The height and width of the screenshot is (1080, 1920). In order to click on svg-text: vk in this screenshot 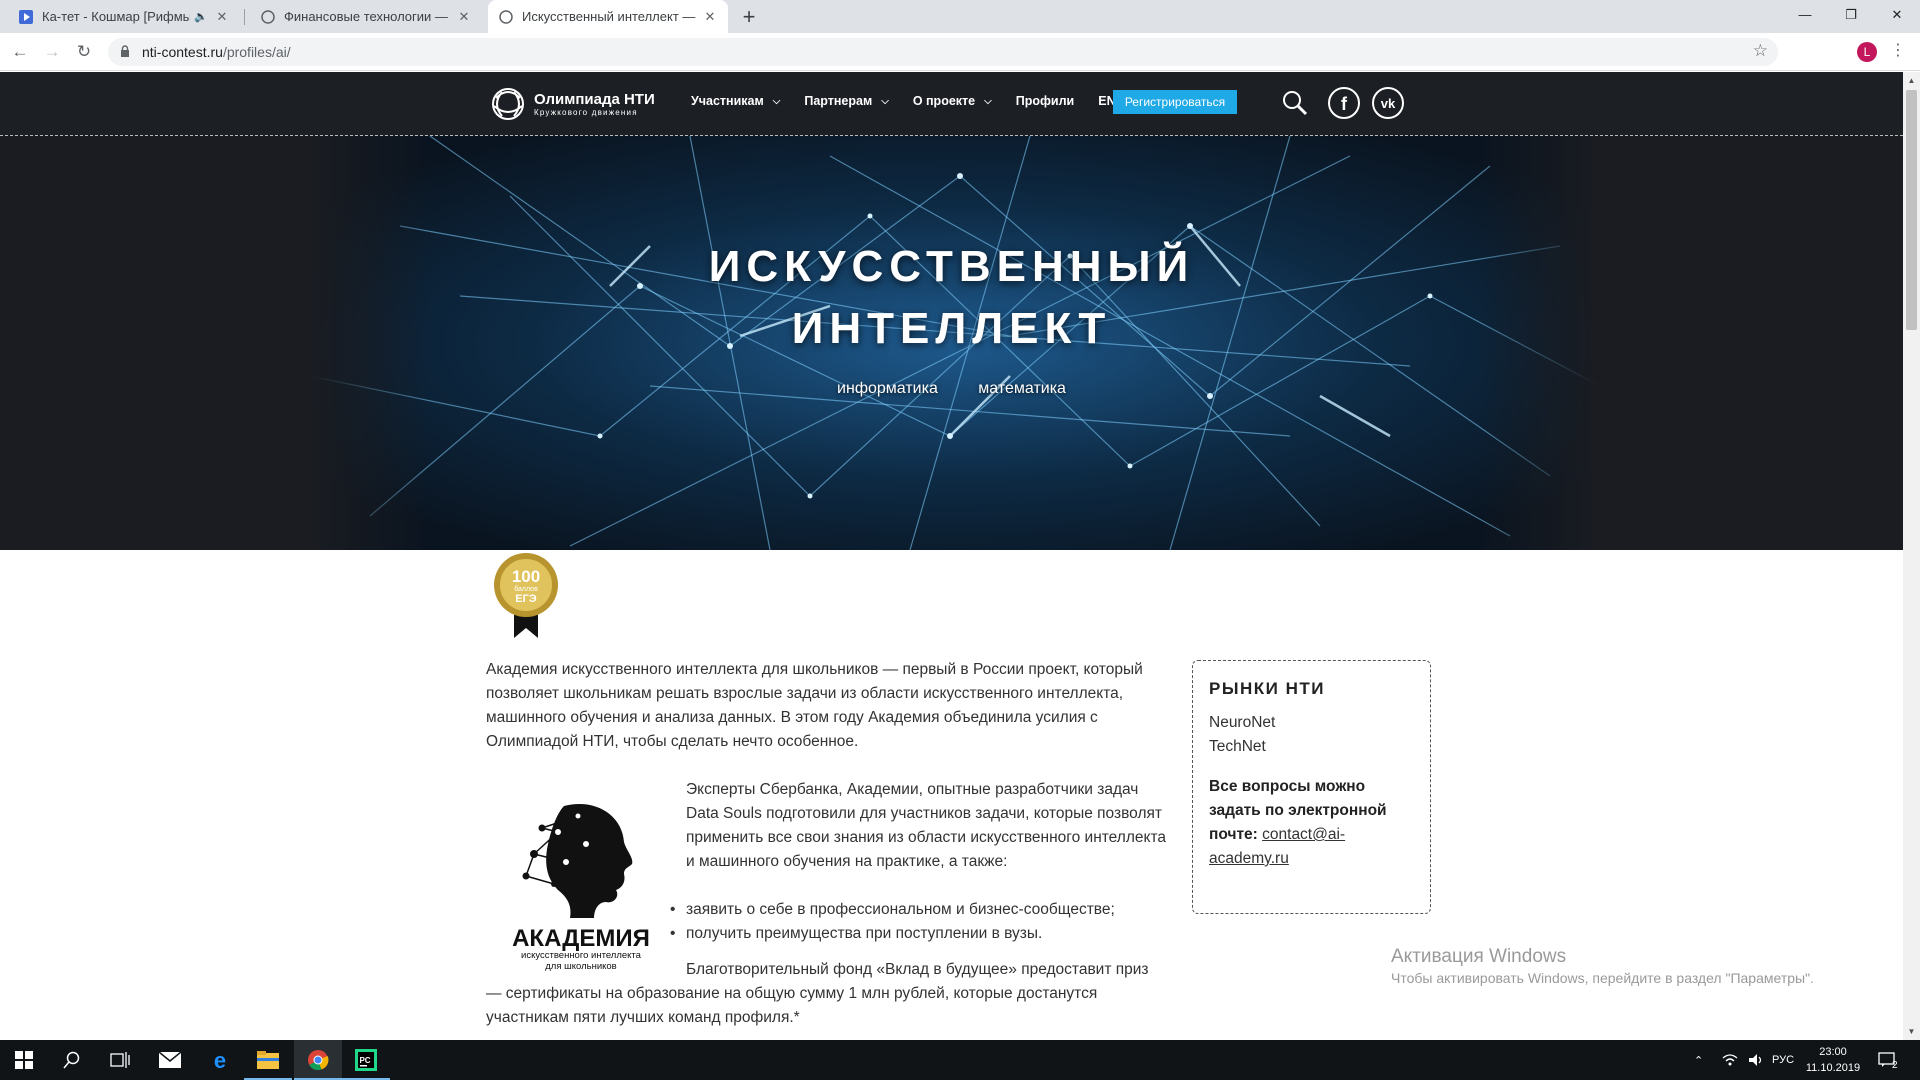, I will do `click(1388, 103)`.